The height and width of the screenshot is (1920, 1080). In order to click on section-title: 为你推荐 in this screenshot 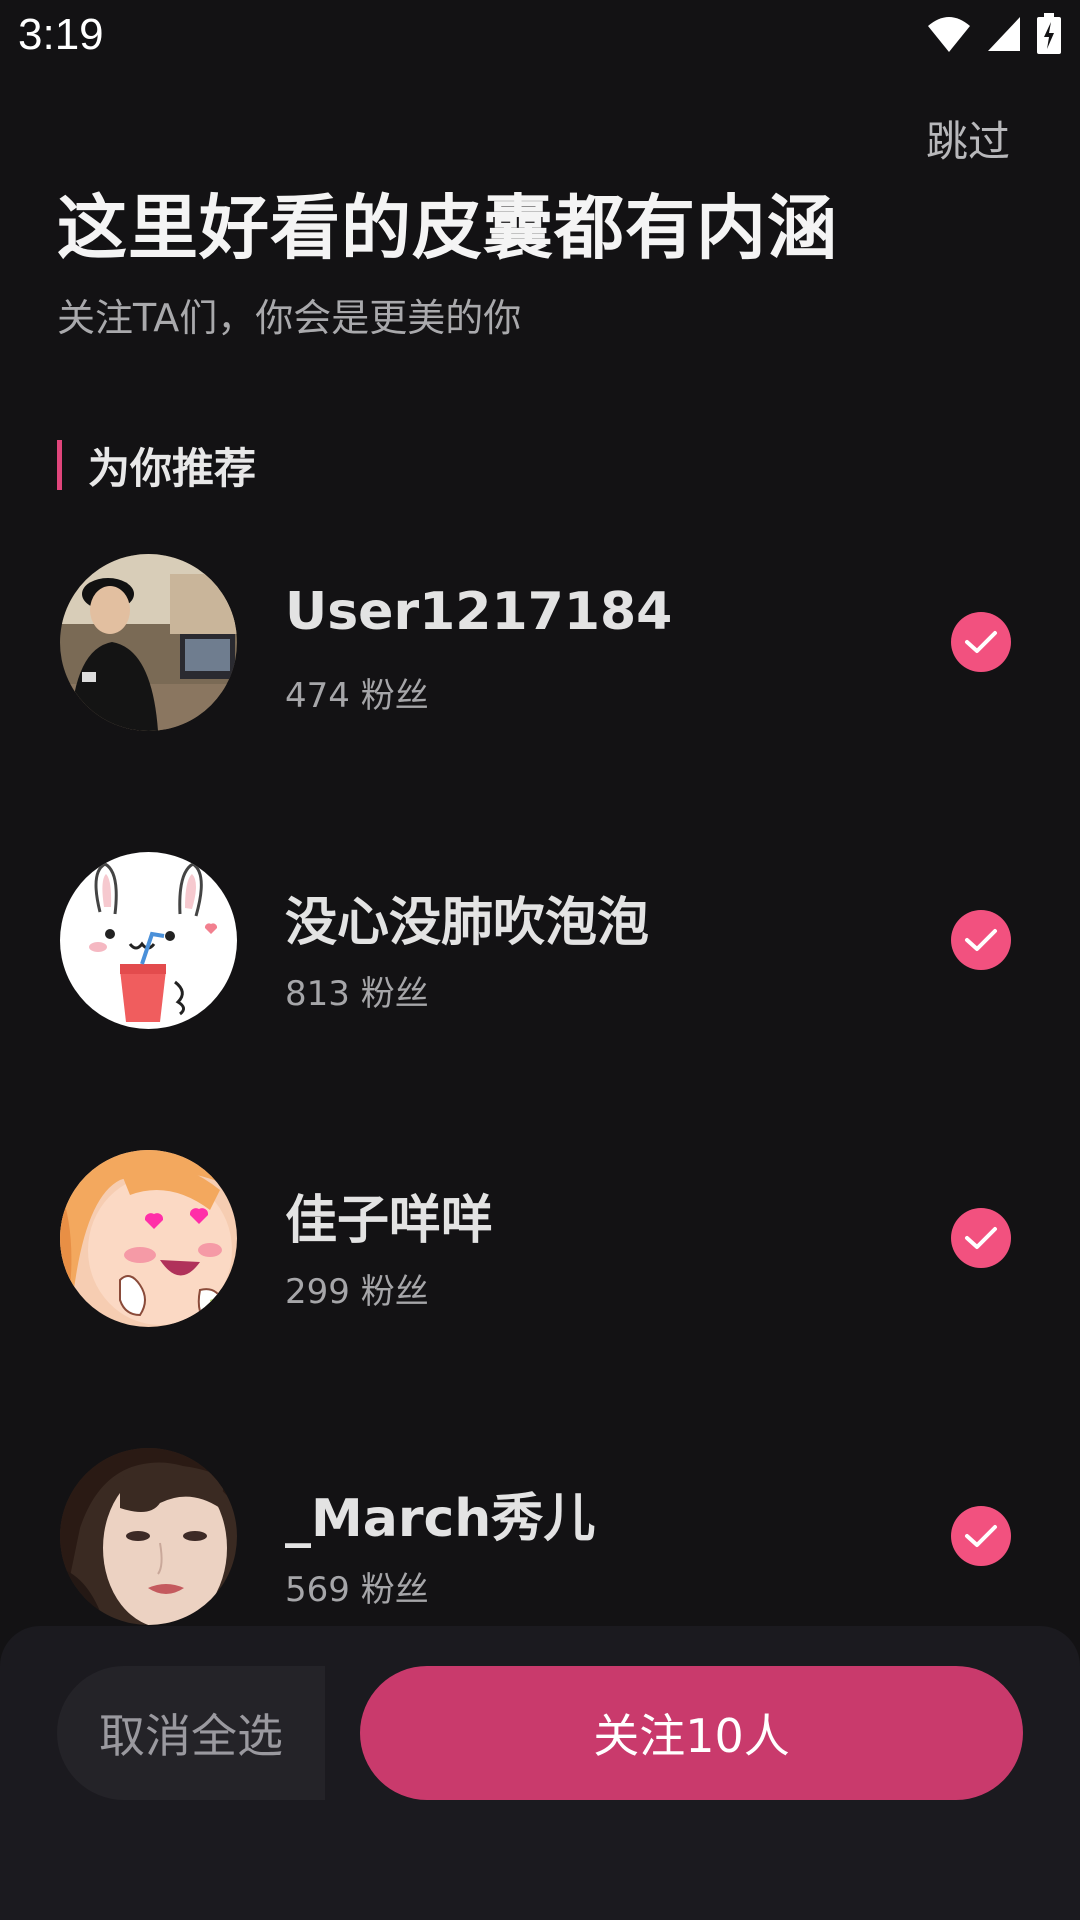, I will do `click(172, 468)`.